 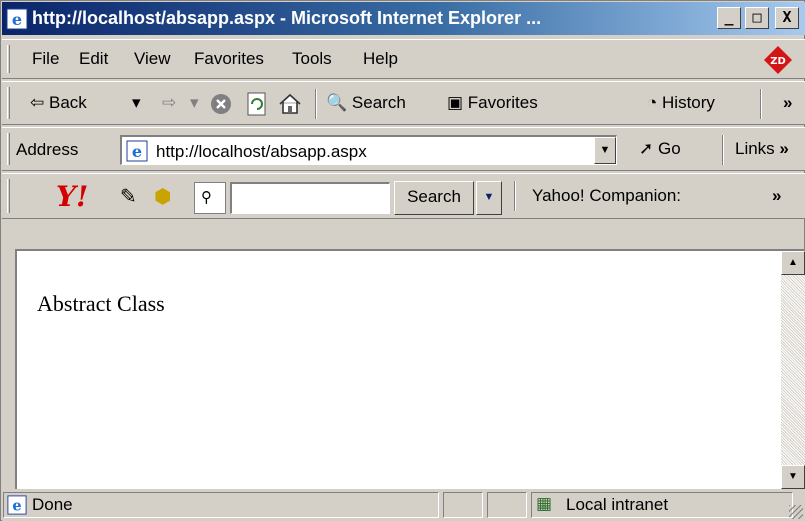 I want to click on back-button: ⇦ Back, so click(x=58, y=103).